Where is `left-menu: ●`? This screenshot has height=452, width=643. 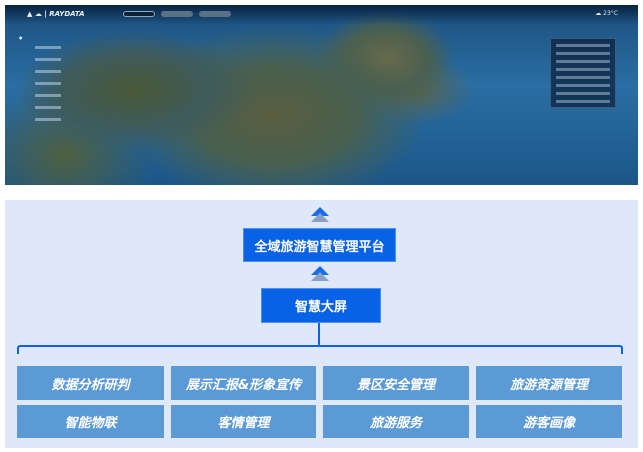 left-menu: ● is located at coordinates (54, 82).